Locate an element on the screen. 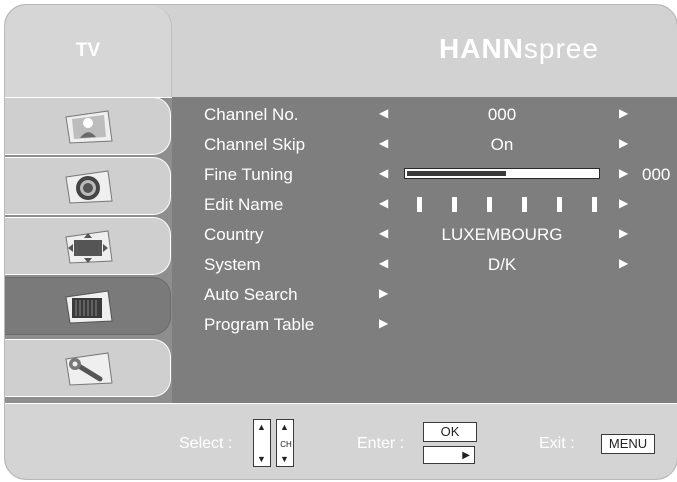  channel-skip-label: Channel Skip is located at coordinates (255, 144).